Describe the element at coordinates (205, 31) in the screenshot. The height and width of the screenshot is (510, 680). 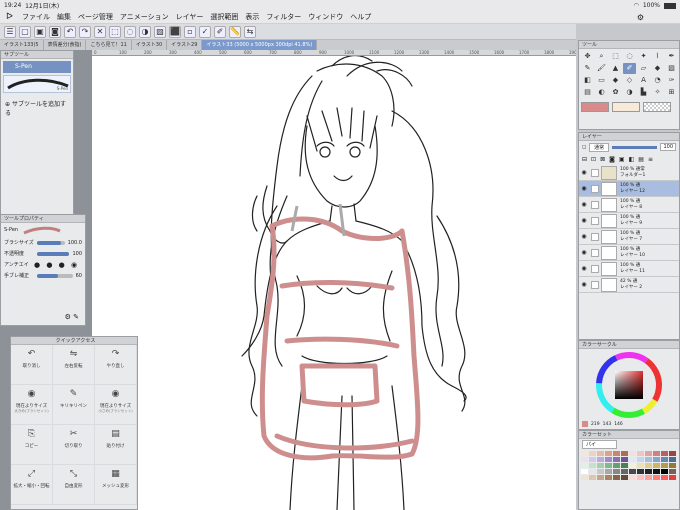
I see `check-icon: ✓` at that location.